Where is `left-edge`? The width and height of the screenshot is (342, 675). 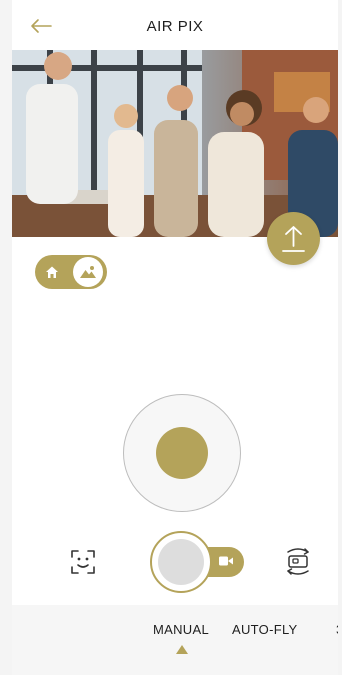 left-edge is located at coordinates (6, 337).